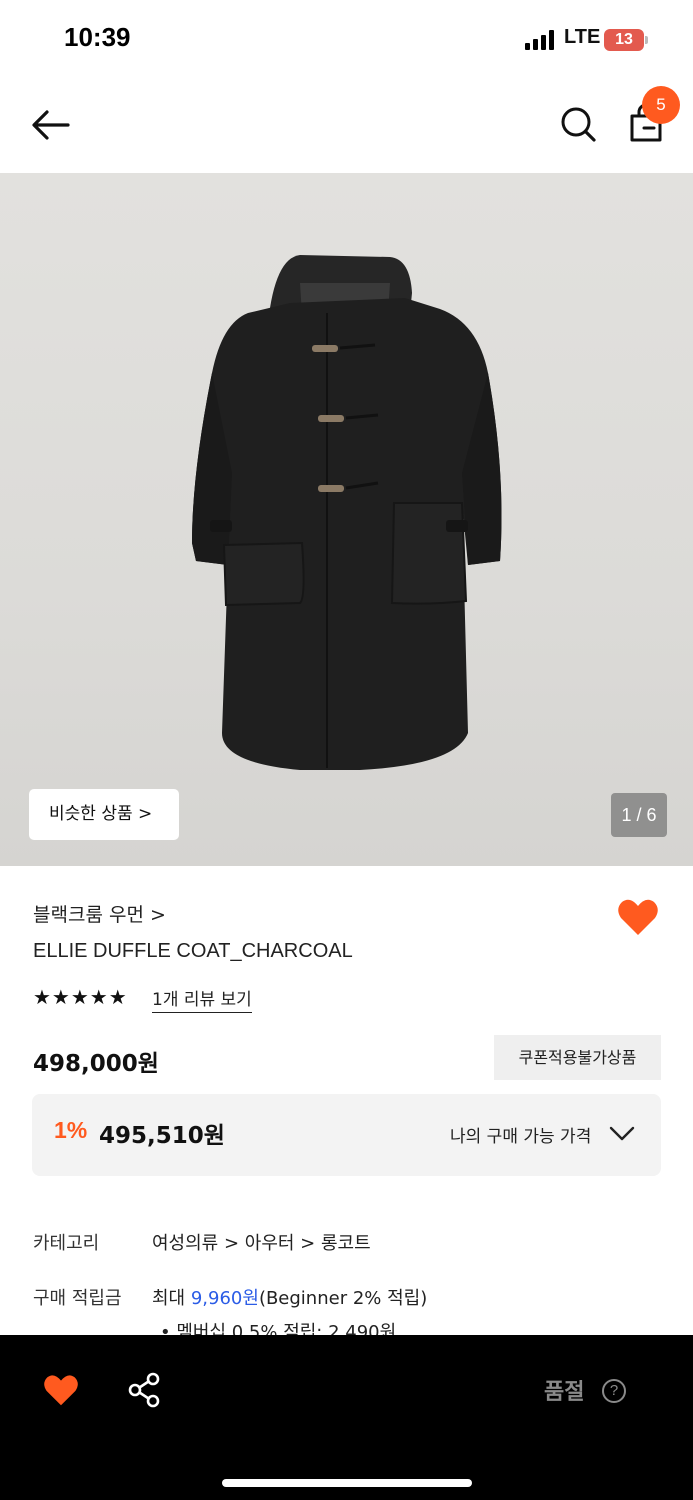 This screenshot has height=1500, width=693. Describe the element at coordinates (99, 913) in the screenshot. I see `brand-link: 블랙크룸 우먼 >` at that location.